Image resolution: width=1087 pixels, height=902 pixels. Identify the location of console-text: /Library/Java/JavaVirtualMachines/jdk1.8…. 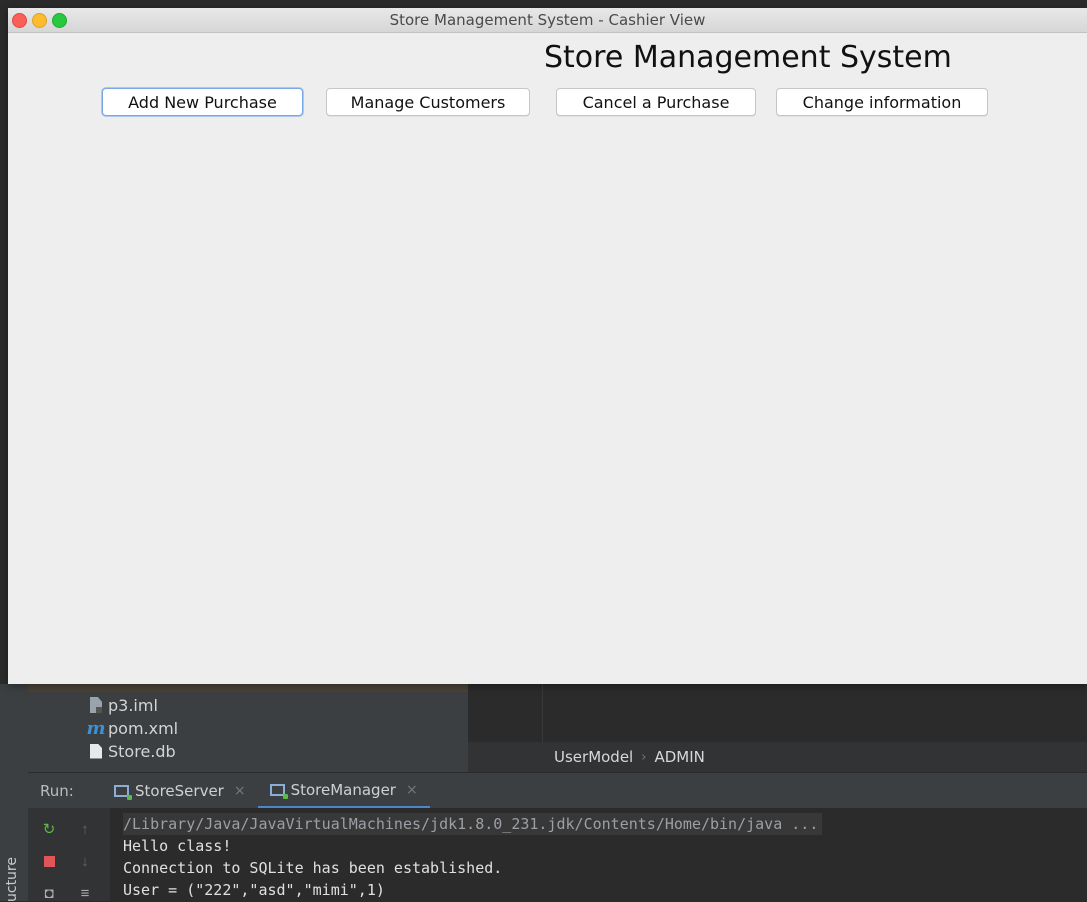
(473, 857).